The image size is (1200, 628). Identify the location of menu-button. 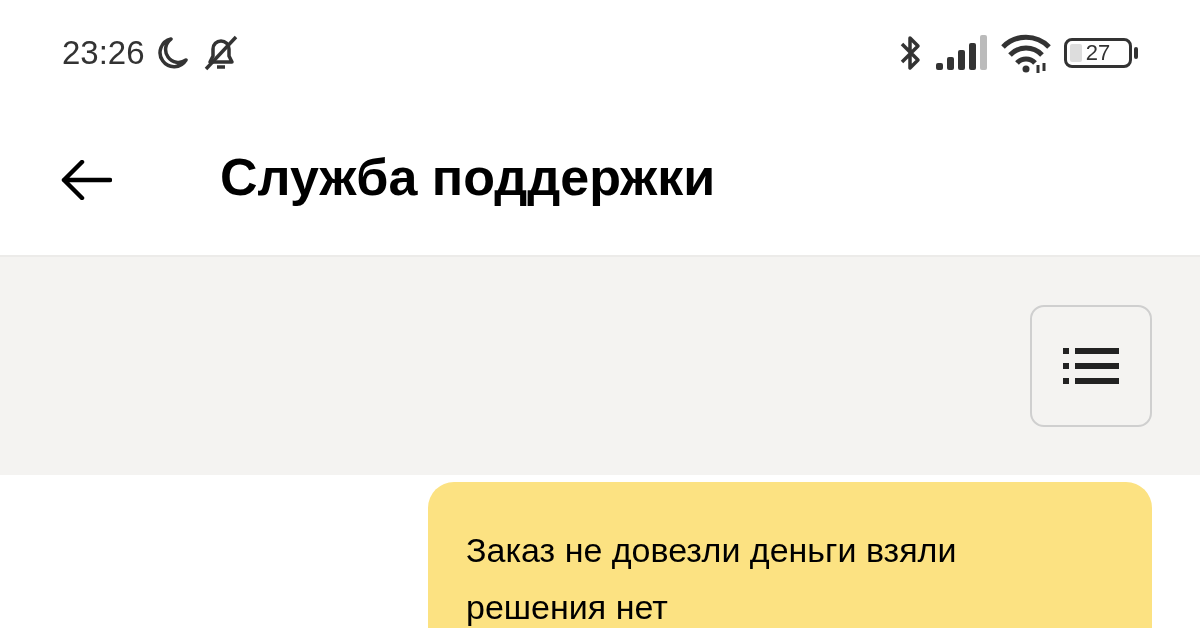
(1091, 366).